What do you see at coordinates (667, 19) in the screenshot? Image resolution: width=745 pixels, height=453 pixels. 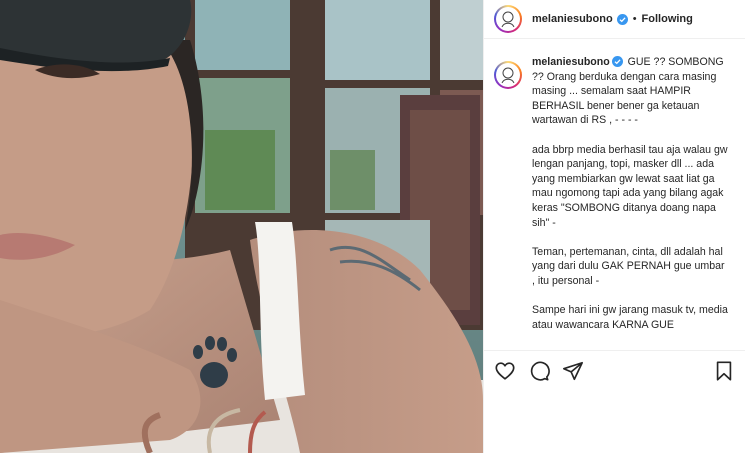 I see `following-button: Following` at bounding box center [667, 19].